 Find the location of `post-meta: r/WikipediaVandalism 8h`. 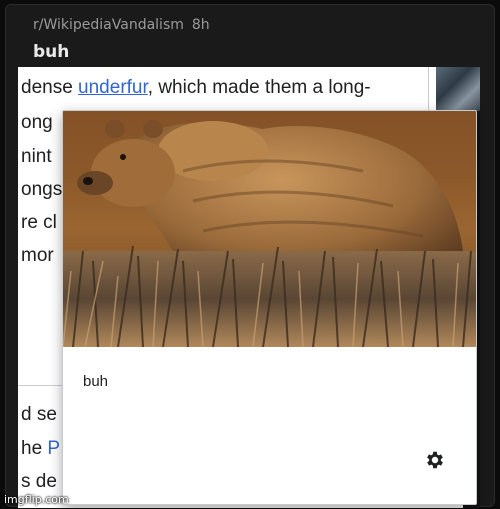

post-meta: r/WikipediaVandalism 8h is located at coordinates (121, 25).